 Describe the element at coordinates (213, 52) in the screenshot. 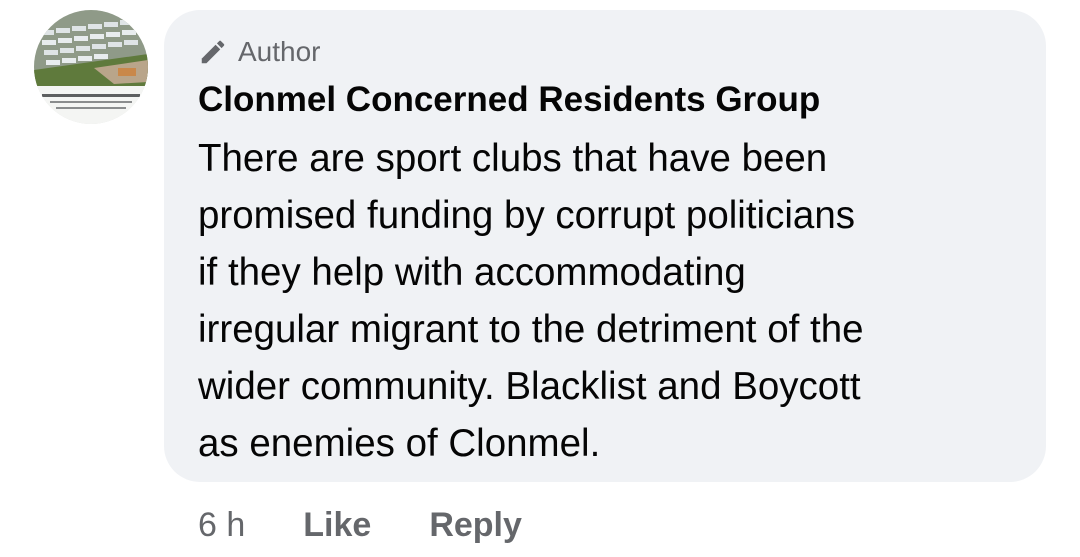

I see `pencil-icon` at that location.